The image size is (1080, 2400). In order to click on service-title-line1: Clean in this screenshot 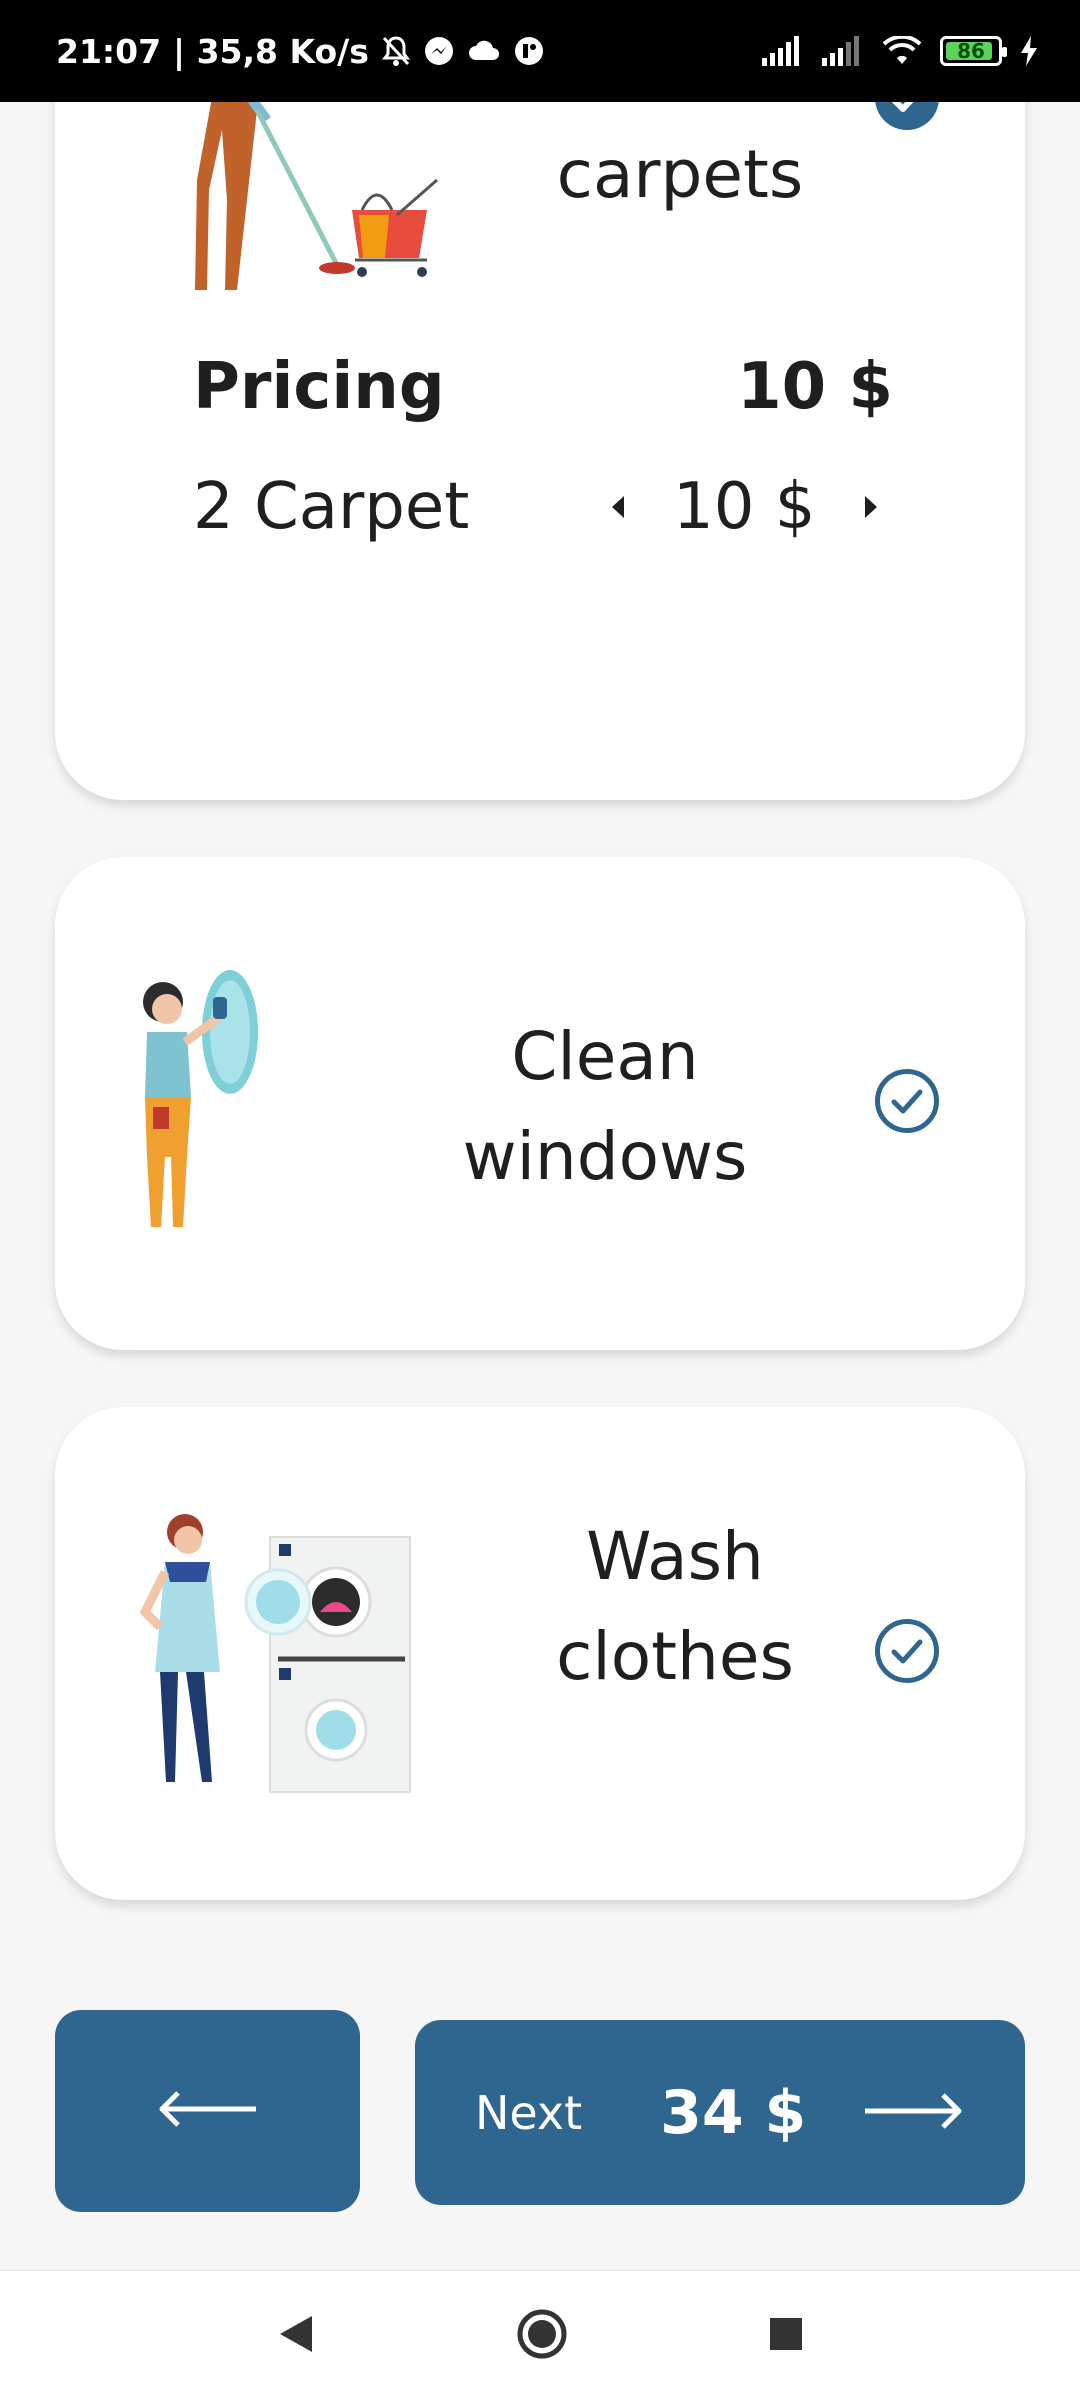, I will do `click(605, 1056)`.